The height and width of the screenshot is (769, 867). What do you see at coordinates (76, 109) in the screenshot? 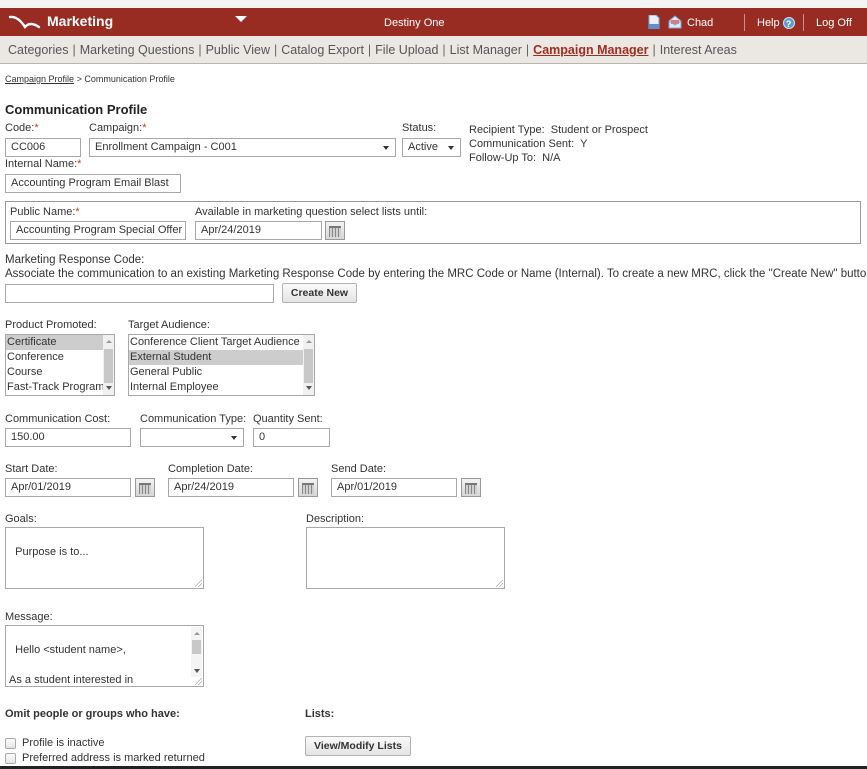
I see `page-title: Communication Profile` at bounding box center [76, 109].